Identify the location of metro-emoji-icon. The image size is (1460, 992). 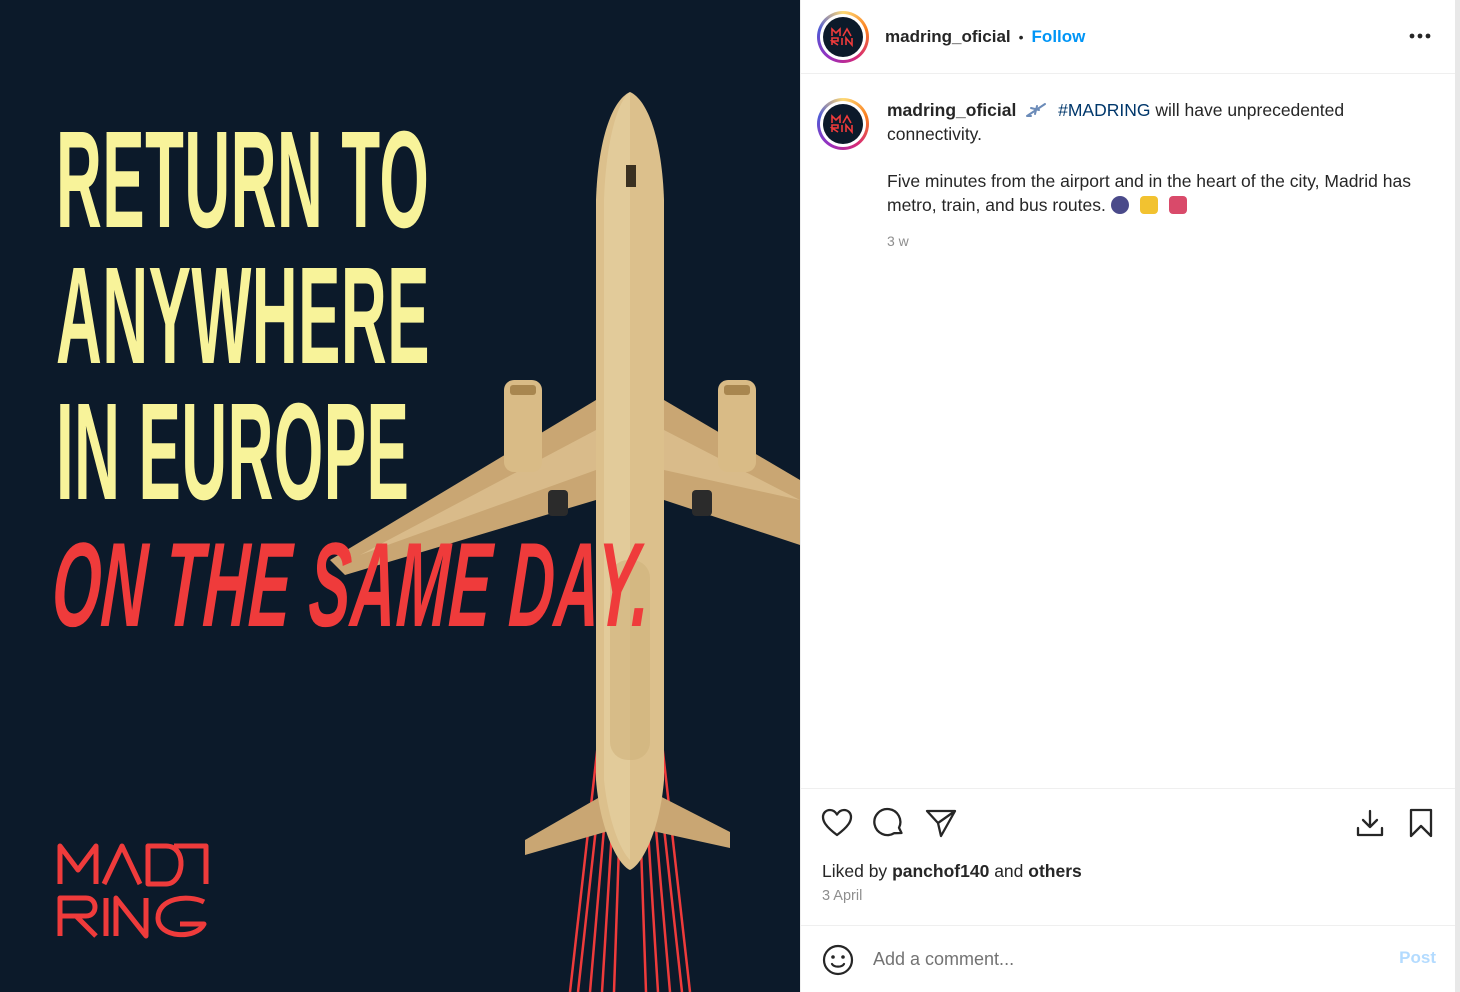
(1119, 205).